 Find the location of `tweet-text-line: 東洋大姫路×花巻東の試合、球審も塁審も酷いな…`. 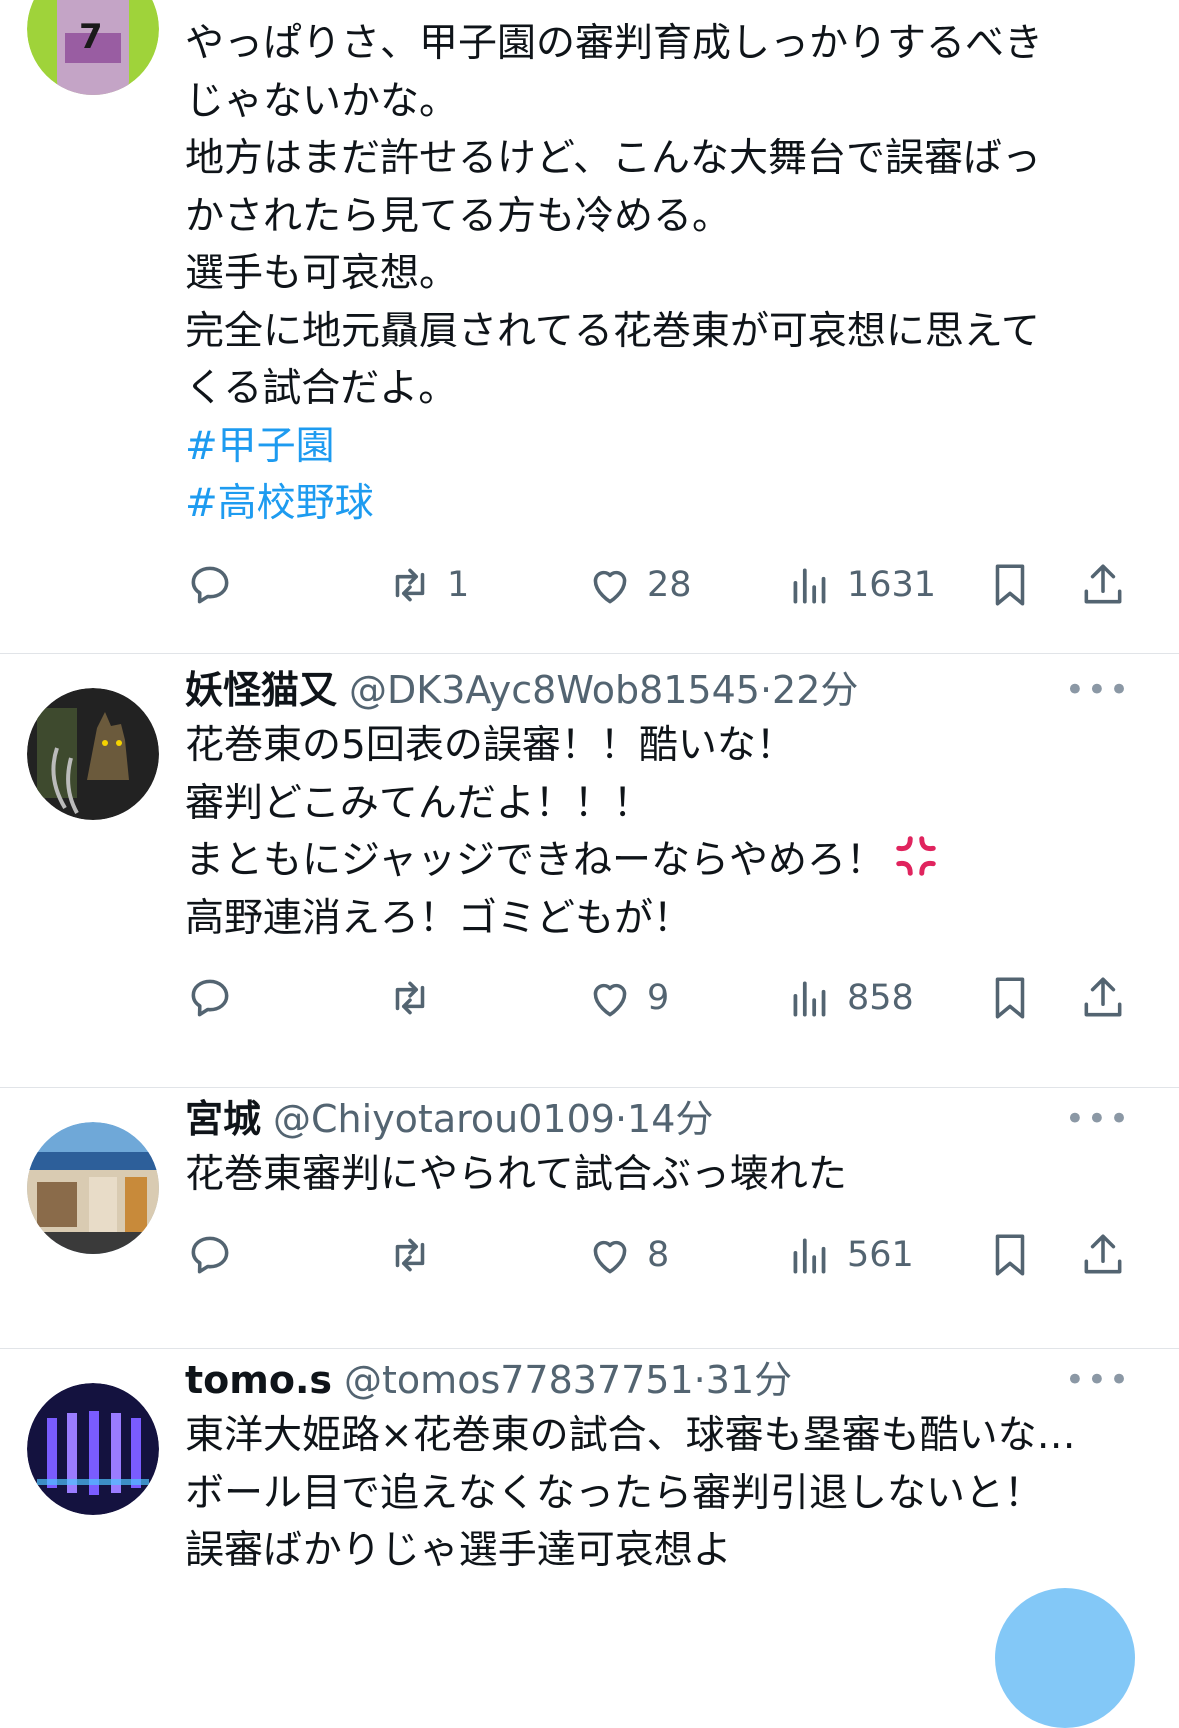

tweet-text-line: 東洋大姫路×花巻東の試合、球審も塁審も酷いな… is located at coordinates (630, 1435).